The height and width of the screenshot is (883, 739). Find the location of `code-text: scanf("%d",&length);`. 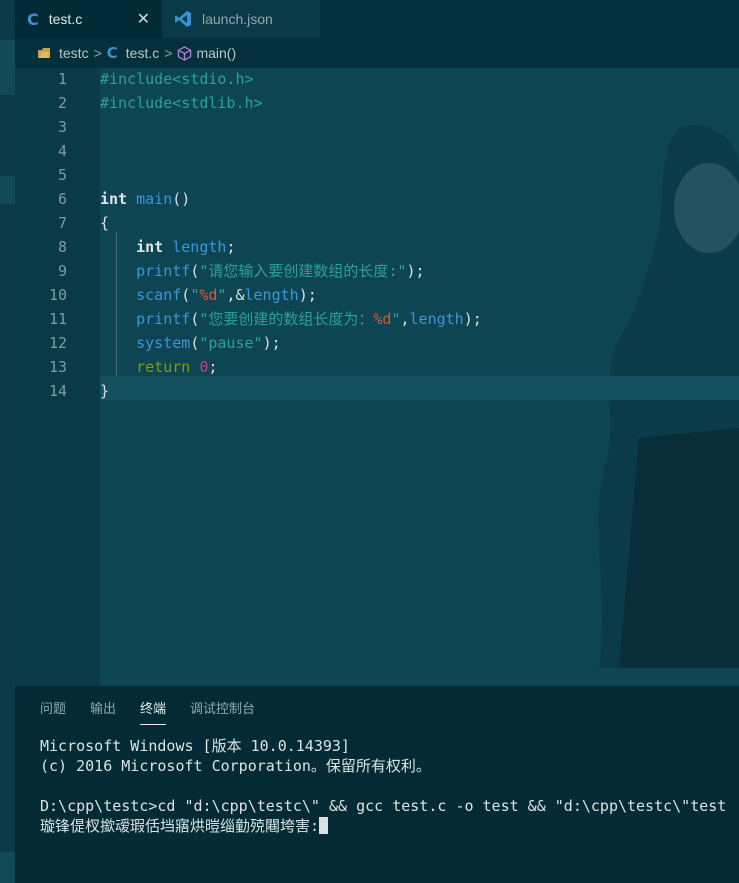

code-text: scanf("%d",&length); is located at coordinates (208, 295).